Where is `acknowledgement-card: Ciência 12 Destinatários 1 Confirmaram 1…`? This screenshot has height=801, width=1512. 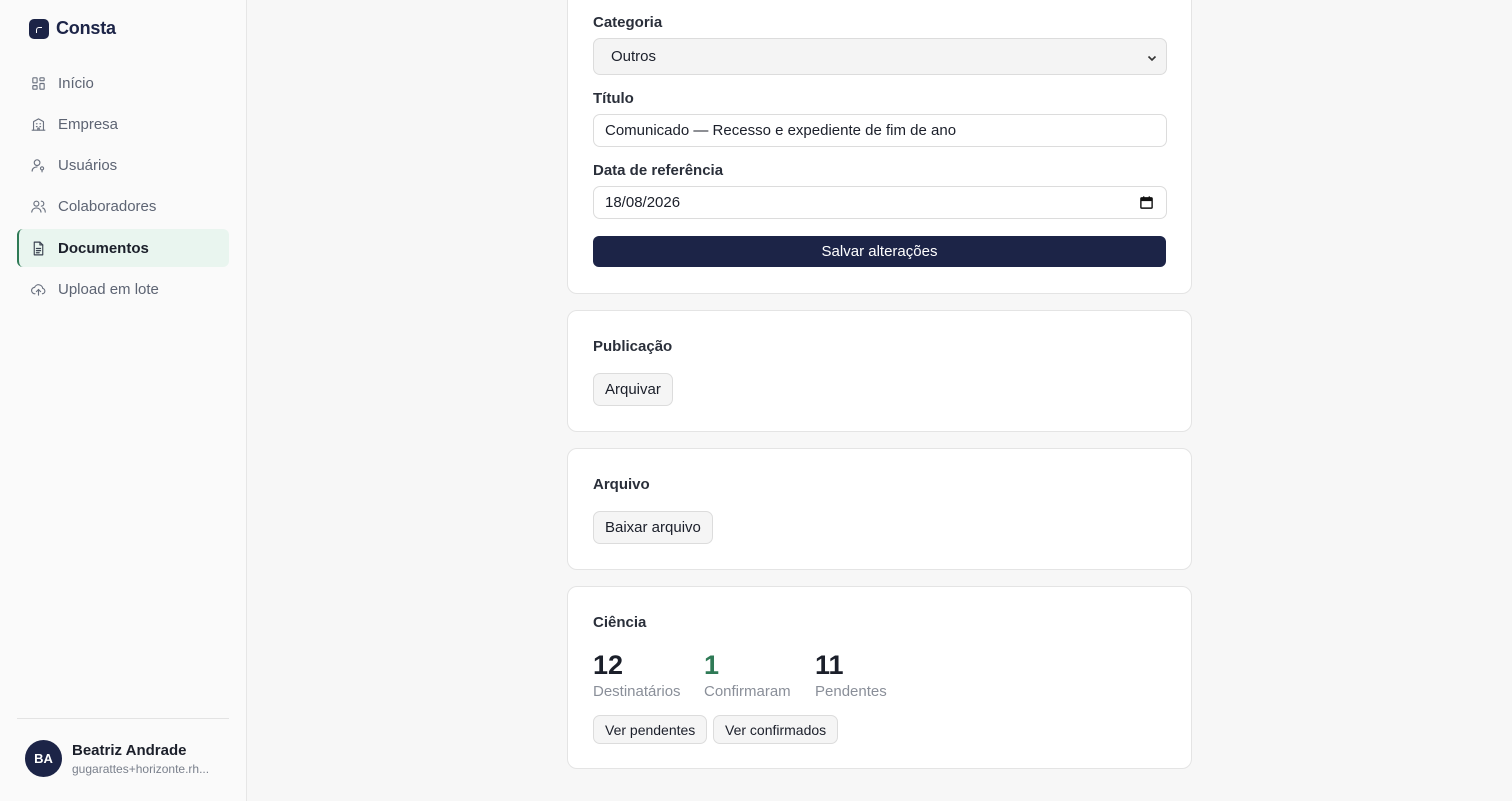
acknowledgement-card: Ciência 12 Destinatários 1 Confirmaram 1… is located at coordinates (879, 677).